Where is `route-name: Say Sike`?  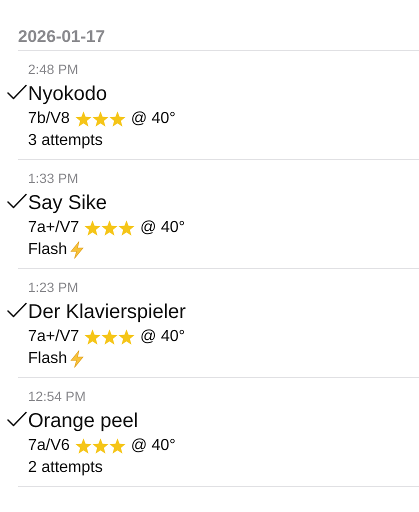 route-name: Say Sike is located at coordinates (68, 203).